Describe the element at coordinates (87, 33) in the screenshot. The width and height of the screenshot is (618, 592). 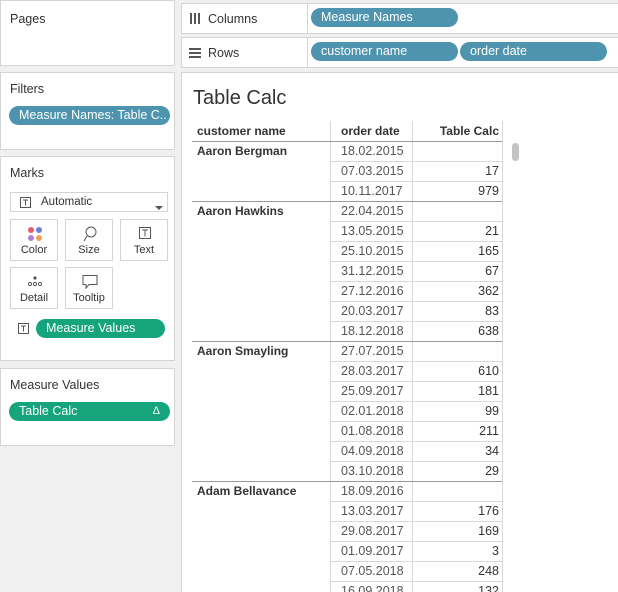
I see `pages-card: Pages` at that location.